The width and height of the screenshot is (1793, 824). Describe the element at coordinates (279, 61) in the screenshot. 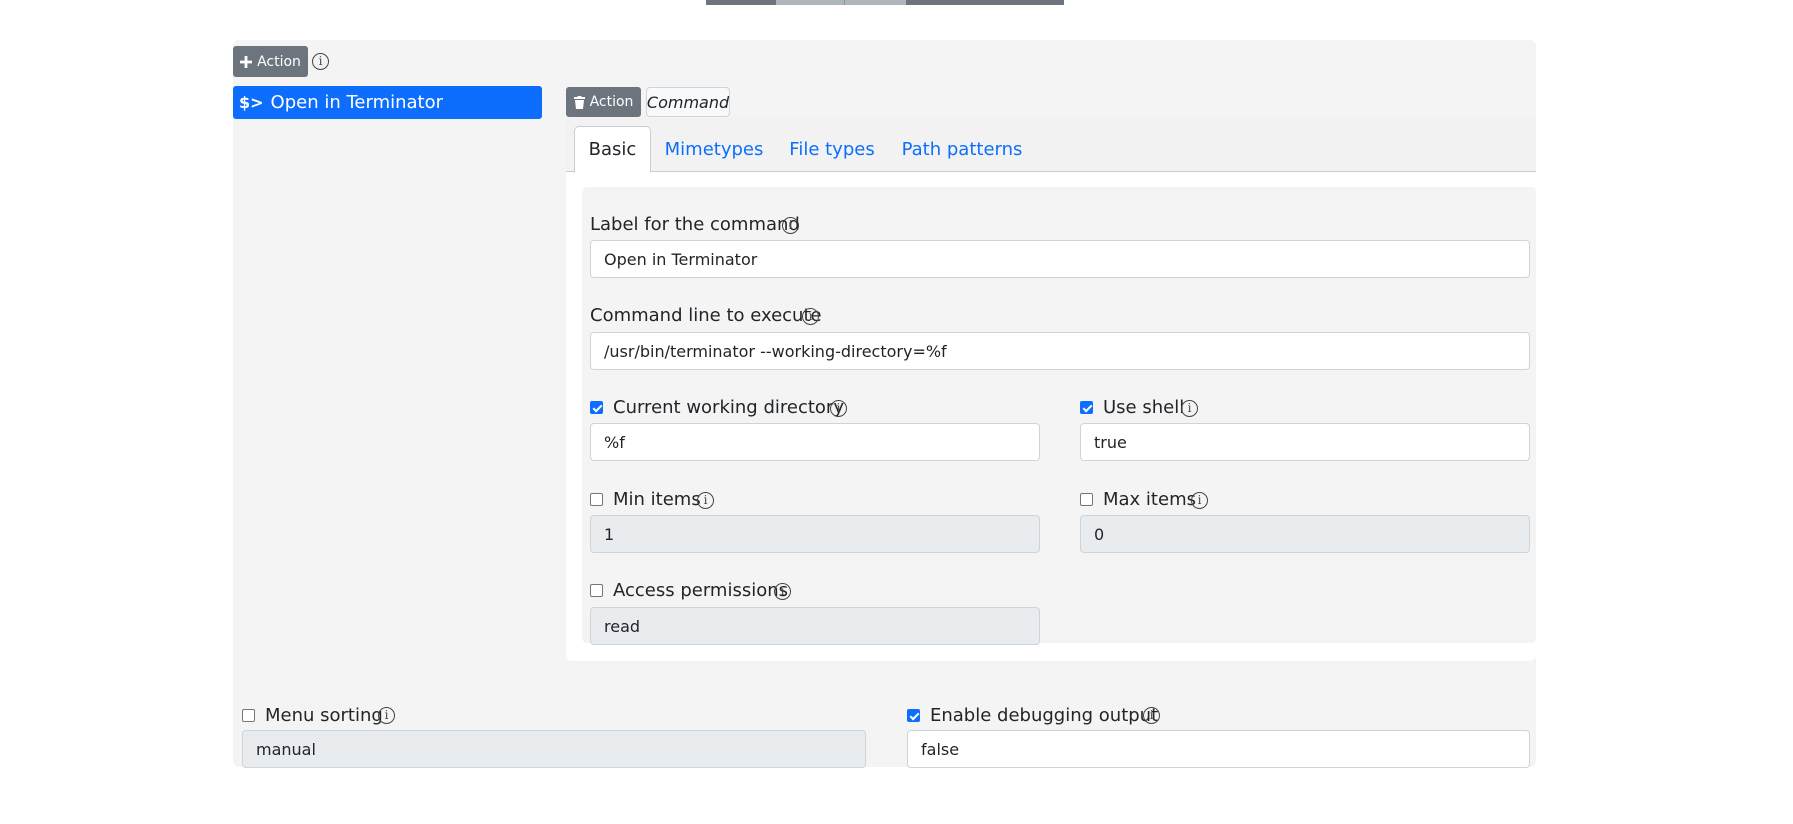

I see `add-action-label: Action` at that location.